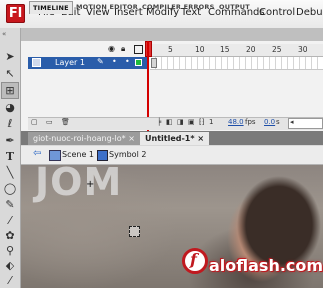  I want to click on edit-multiple-frames-icon: ▣, so click(191, 122).